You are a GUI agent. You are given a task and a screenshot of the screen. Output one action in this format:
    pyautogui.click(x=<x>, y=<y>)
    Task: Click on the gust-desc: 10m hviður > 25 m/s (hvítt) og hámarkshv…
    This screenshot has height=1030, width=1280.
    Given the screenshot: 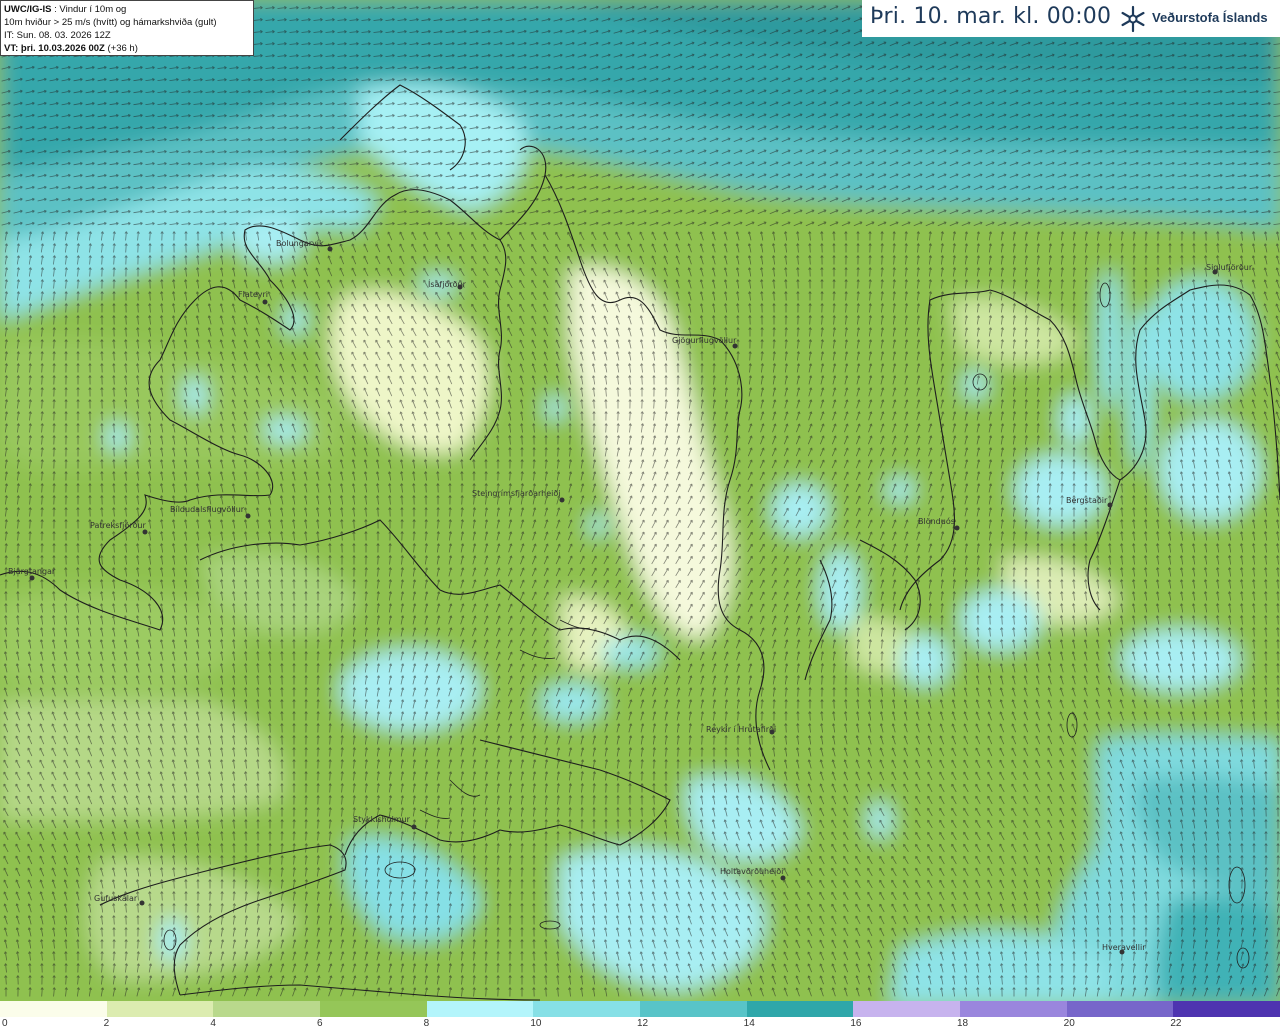 What is the action you would take?
    pyautogui.click(x=110, y=22)
    